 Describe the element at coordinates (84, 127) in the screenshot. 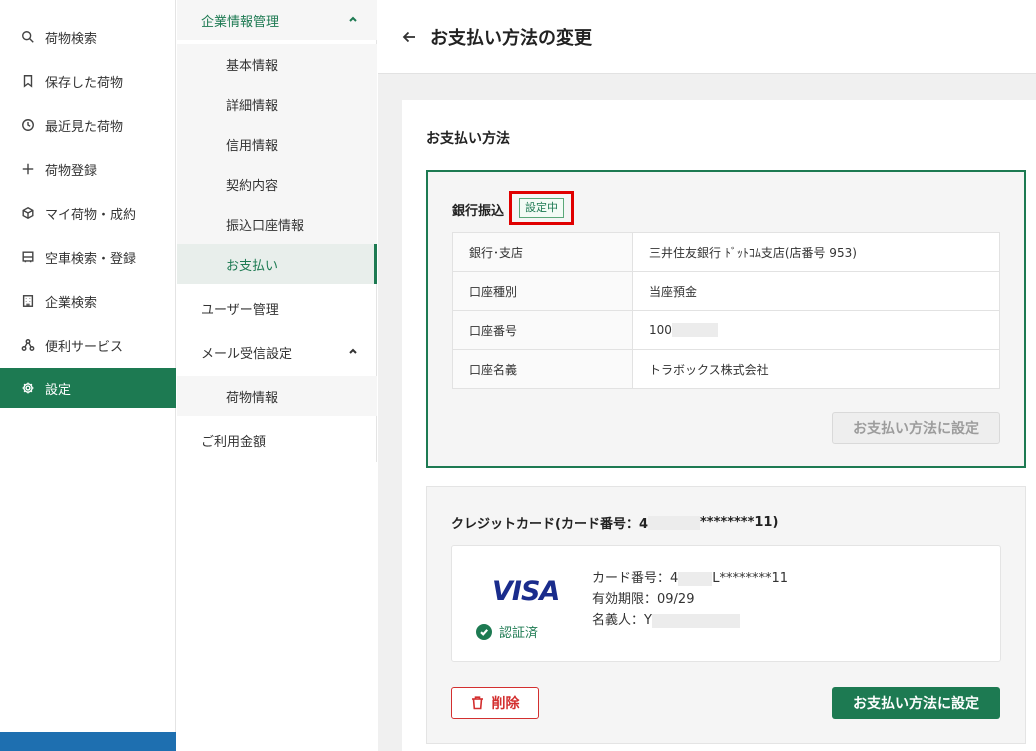

I see `nav-label: 最近見た荷物` at that location.